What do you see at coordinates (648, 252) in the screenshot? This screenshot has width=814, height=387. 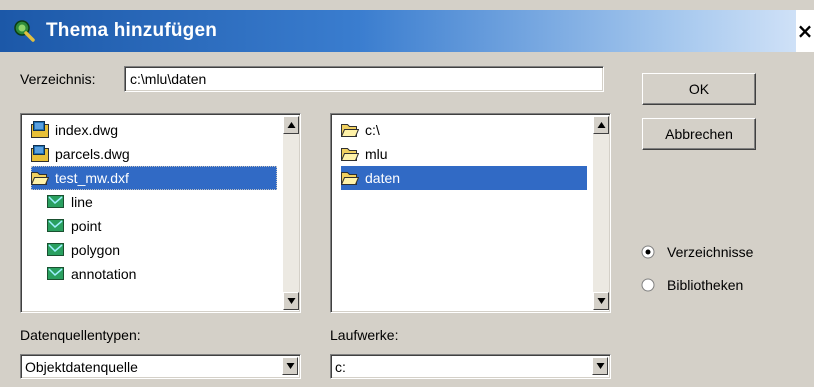 I see `radio-checked-icon` at bounding box center [648, 252].